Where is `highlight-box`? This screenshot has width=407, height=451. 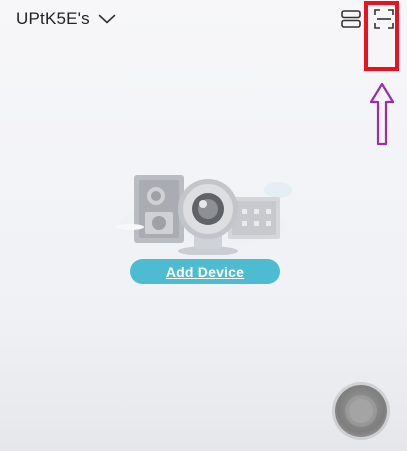
highlight-box is located at coordinates (381, 36).